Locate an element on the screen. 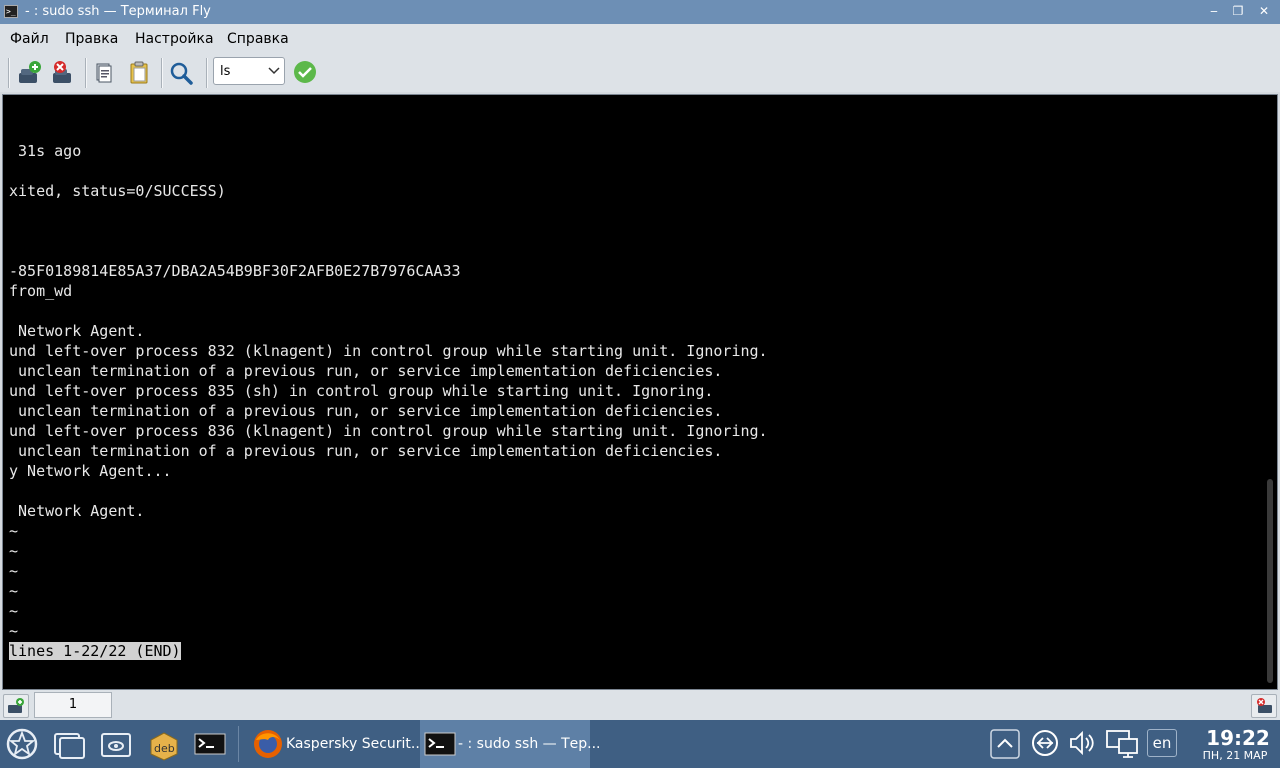  pager-status-text: lines 1-22/22 (END) is located at coordinates (95, 651).